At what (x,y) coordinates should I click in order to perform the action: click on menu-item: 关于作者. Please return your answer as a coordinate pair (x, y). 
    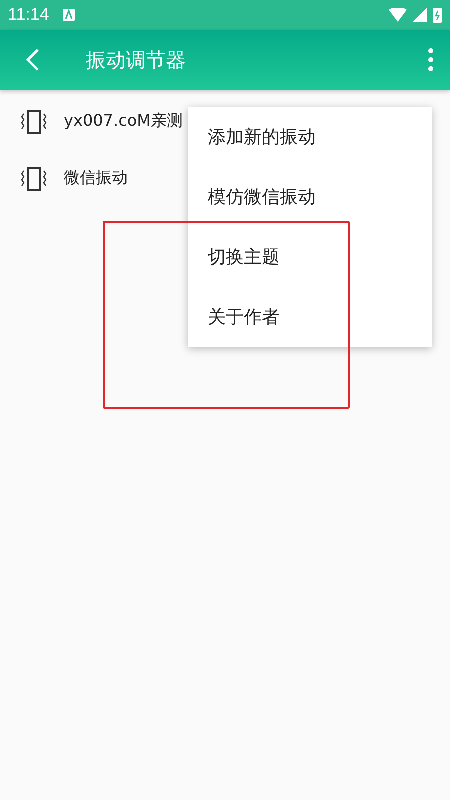
    Looking at the image, I should click on (310, 317).